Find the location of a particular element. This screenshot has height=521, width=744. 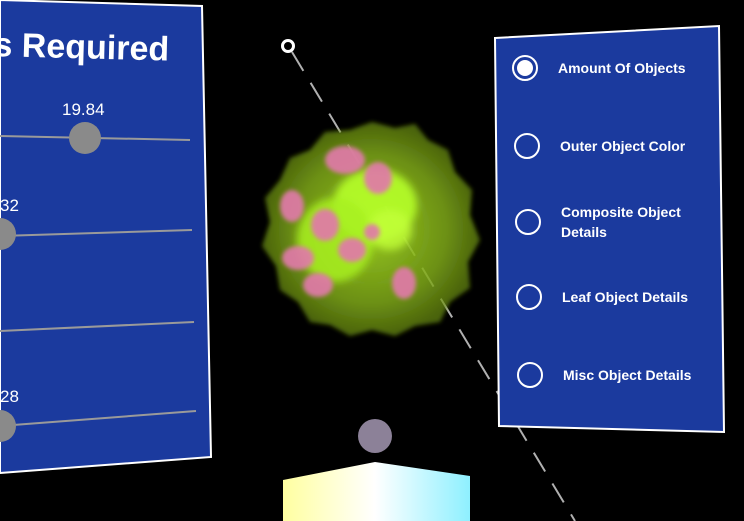

menu-item-outer-object-color: Outer Object Color is located at coordinates (607, 146).